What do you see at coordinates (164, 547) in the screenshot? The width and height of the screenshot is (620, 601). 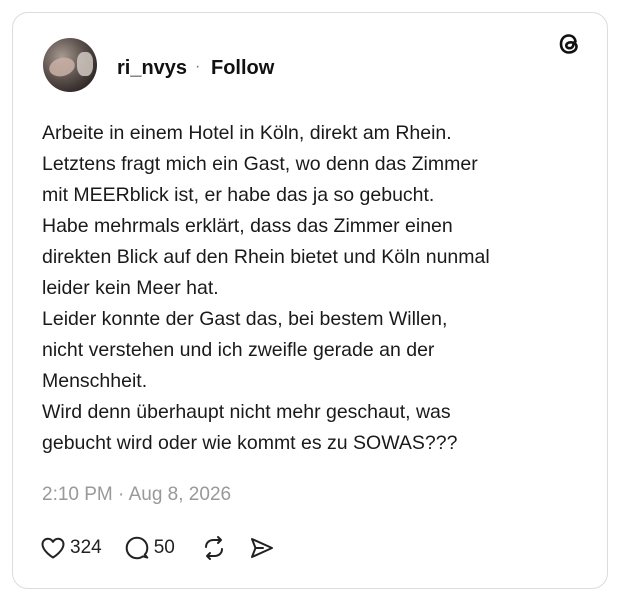 I see `reply-count: 50` at bounding box center [164, 547].